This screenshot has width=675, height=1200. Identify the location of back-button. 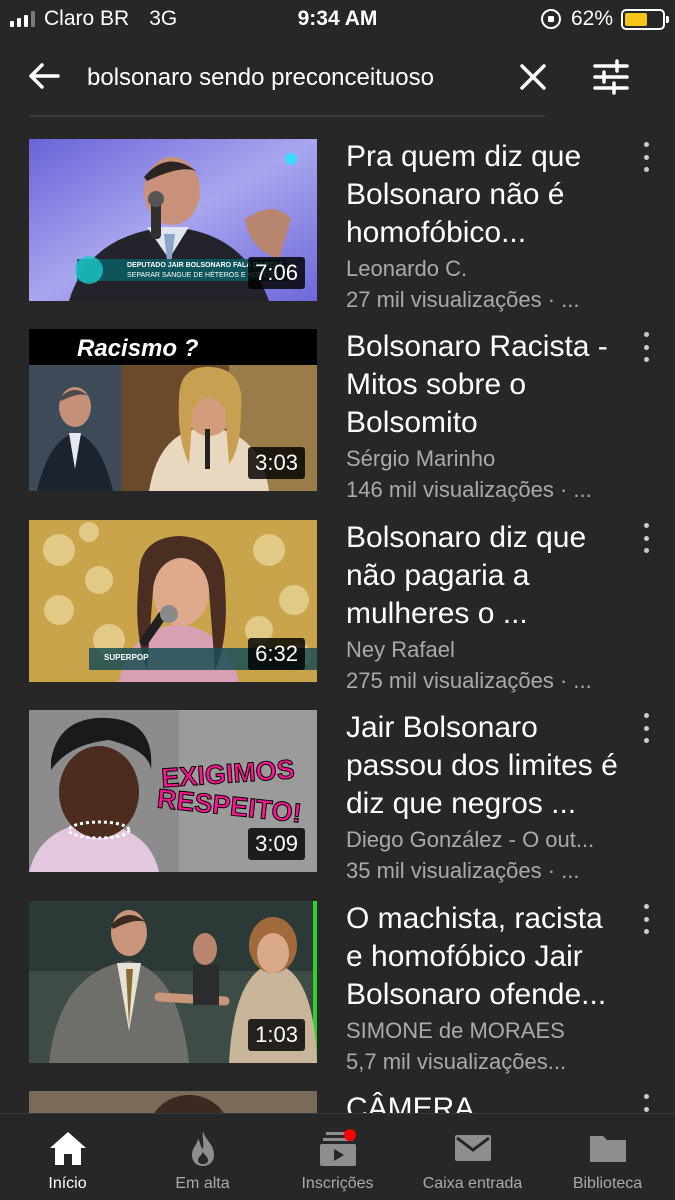
(44, 76).